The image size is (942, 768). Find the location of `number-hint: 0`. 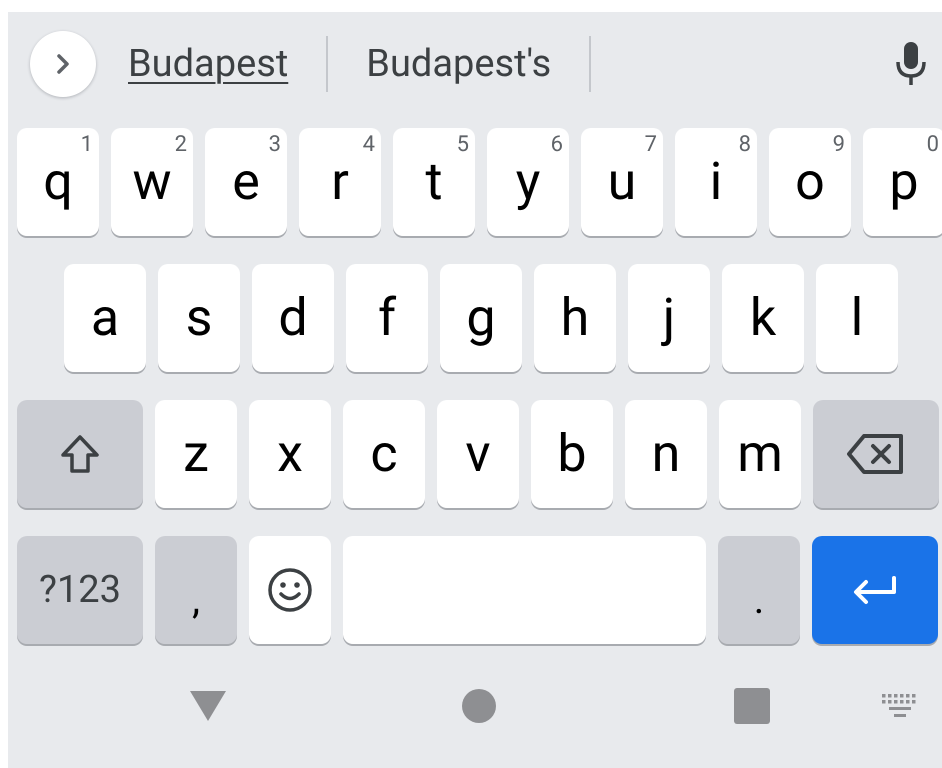

number-hint: 0 is located at coordinates (932, 145).